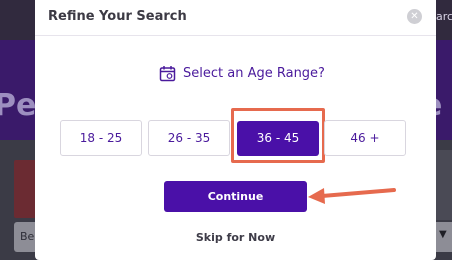 The height and width of the screenshot is (260, 452). What do you see at coordinates (117, 16) in the screenshot?
I see `modal-title: Refine Your Search` at bounding box center [117, 16].